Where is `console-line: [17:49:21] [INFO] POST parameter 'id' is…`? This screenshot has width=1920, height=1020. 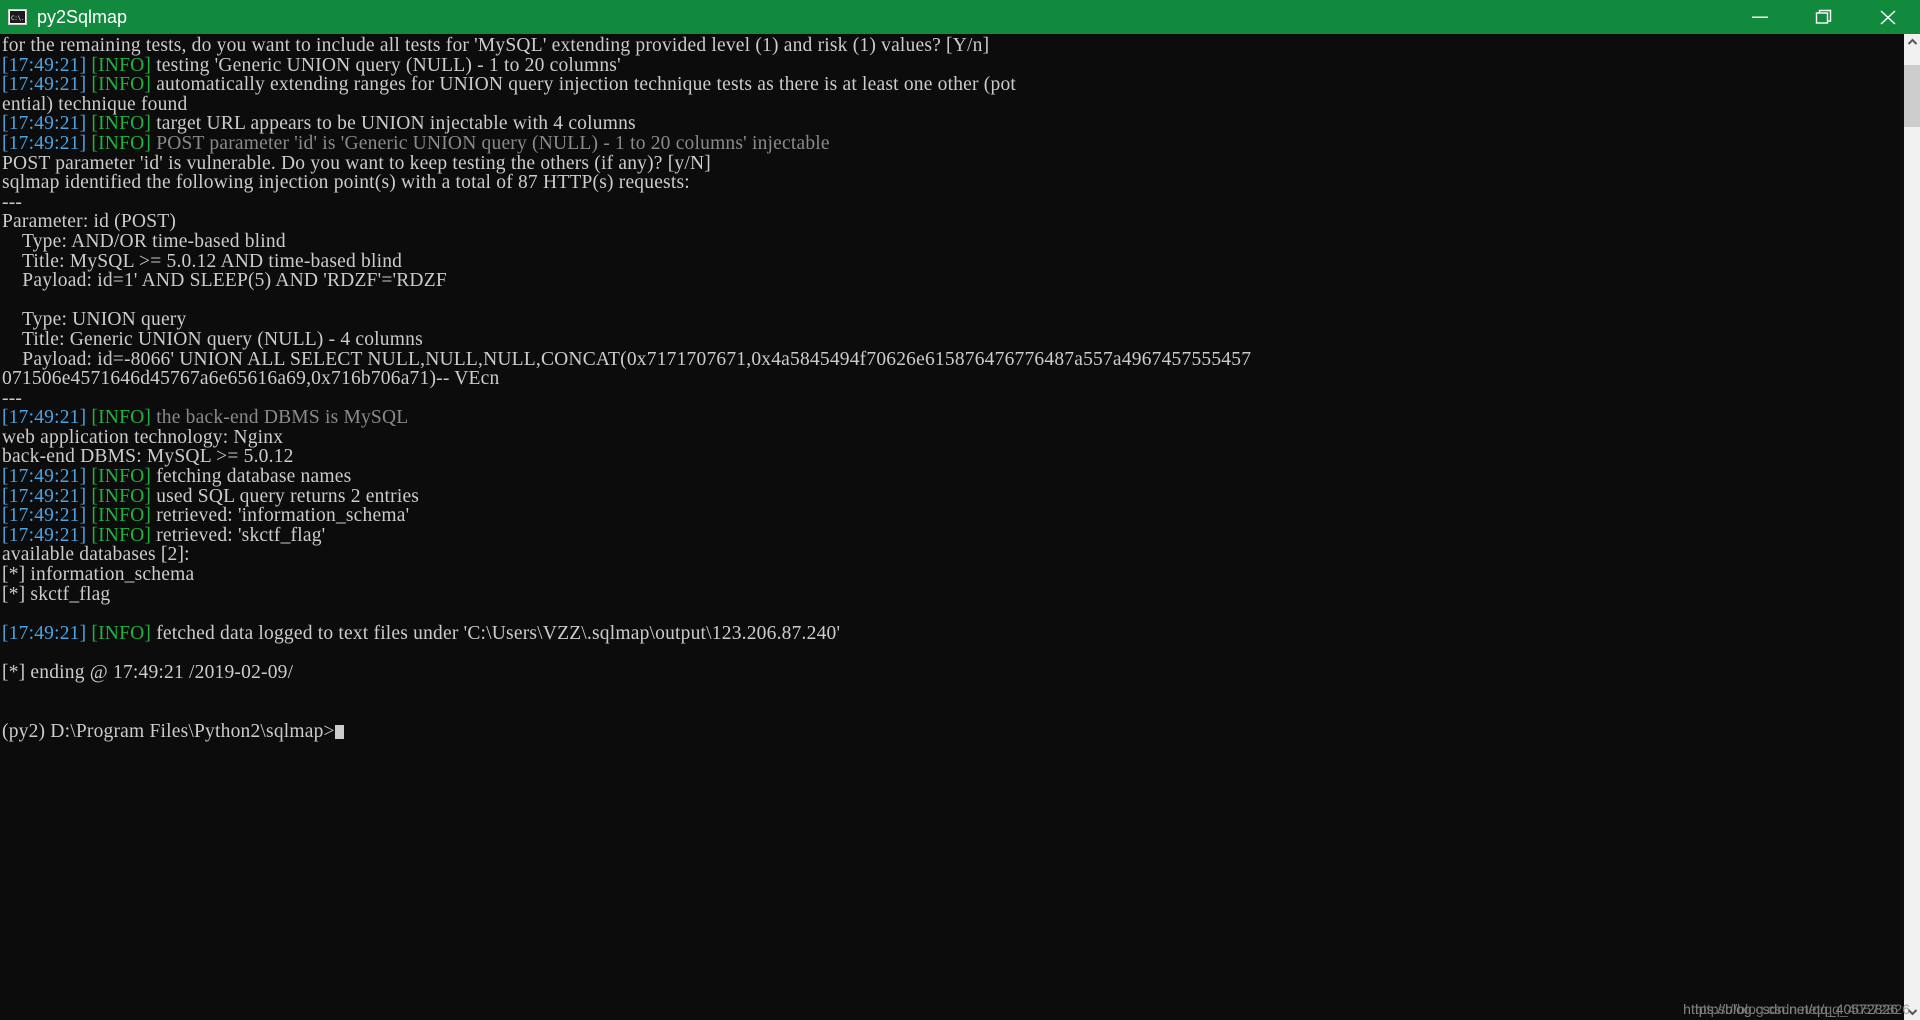 console-line: [17:49:21] [INFO] POST parameter 'id' is… is located at coordinates (952, 144).